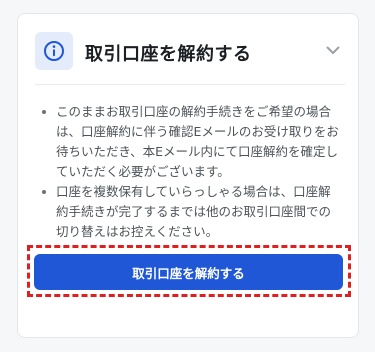 The height and width of the screenshot is (352, 375). Describe the element at coordinates (190, 84) in the screenshot. I see `header-divider` at that location.